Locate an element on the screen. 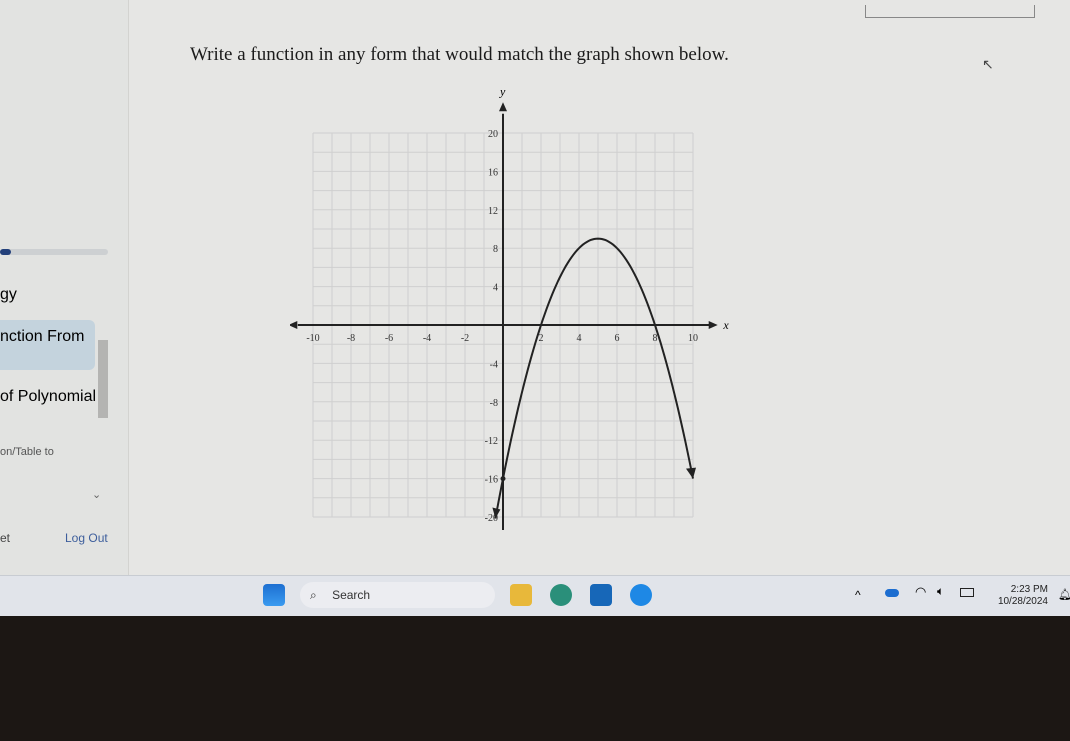 The height and width of the screenshot is (741, 1070). taskbar: ⌕ Search ^ ◠ 🔈︎ 2:23 PM 10/28/2024 🔔︎ is located at coordinates (535, 595).